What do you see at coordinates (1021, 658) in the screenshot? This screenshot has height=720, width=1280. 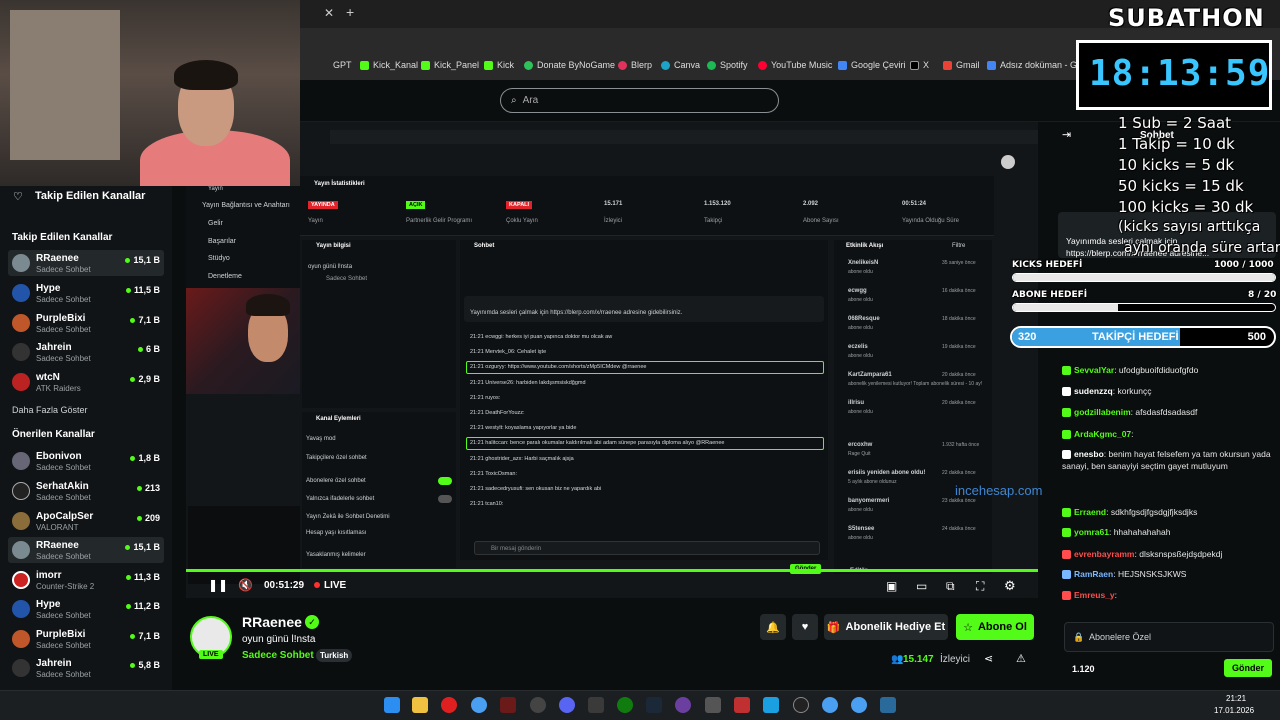 I see `report-icon: ⚠` at bounding box center [1021, 658].